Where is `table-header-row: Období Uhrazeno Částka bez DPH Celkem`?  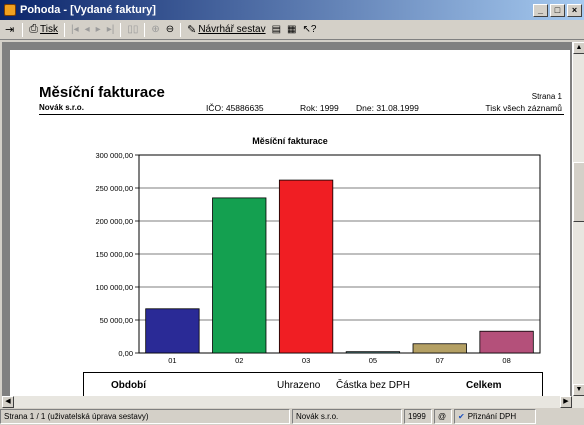
table-header-row: Období Uhrazeno Částka bez DPH Celkem is located at coordinates (313, 384).